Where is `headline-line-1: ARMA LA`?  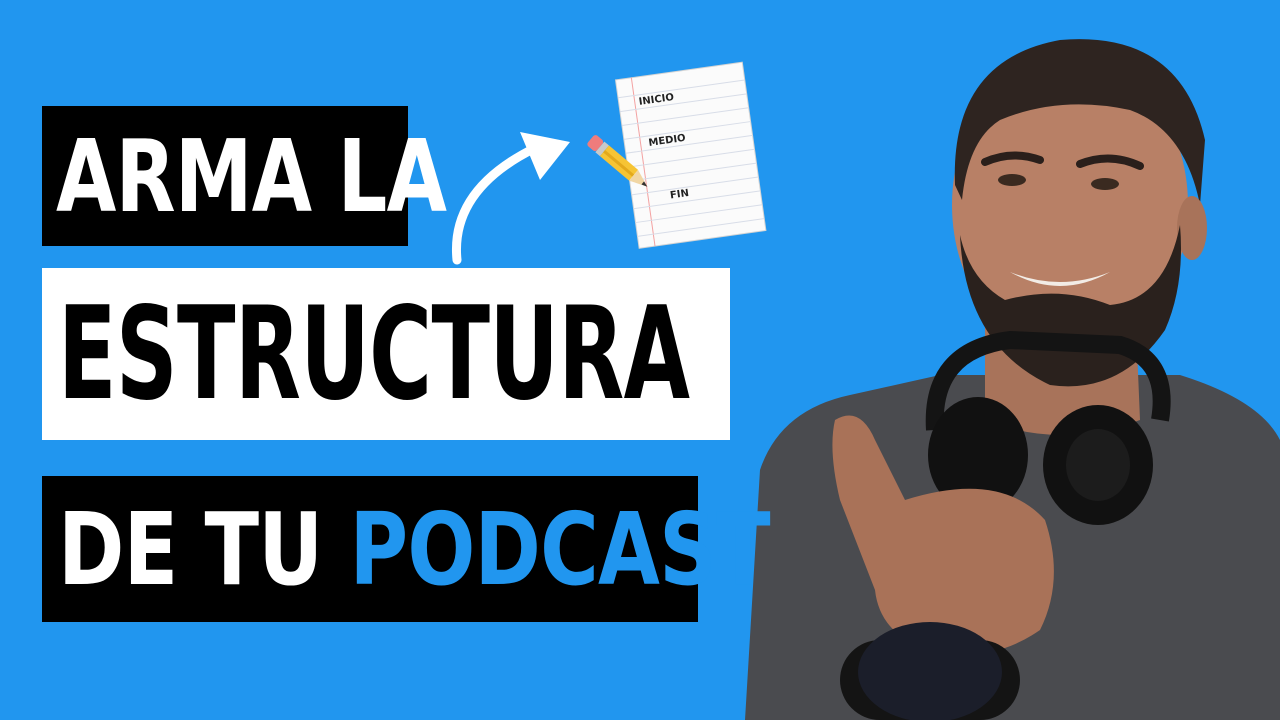
headline-line-1: ARMA LA is located at coordinates (244, 176).